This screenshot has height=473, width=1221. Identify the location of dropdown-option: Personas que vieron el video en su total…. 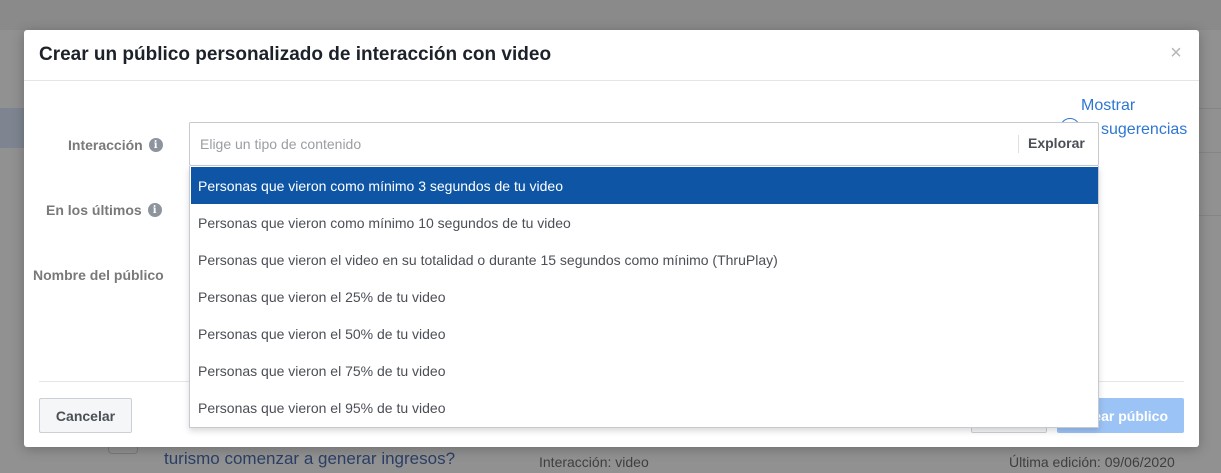
(644, 259).